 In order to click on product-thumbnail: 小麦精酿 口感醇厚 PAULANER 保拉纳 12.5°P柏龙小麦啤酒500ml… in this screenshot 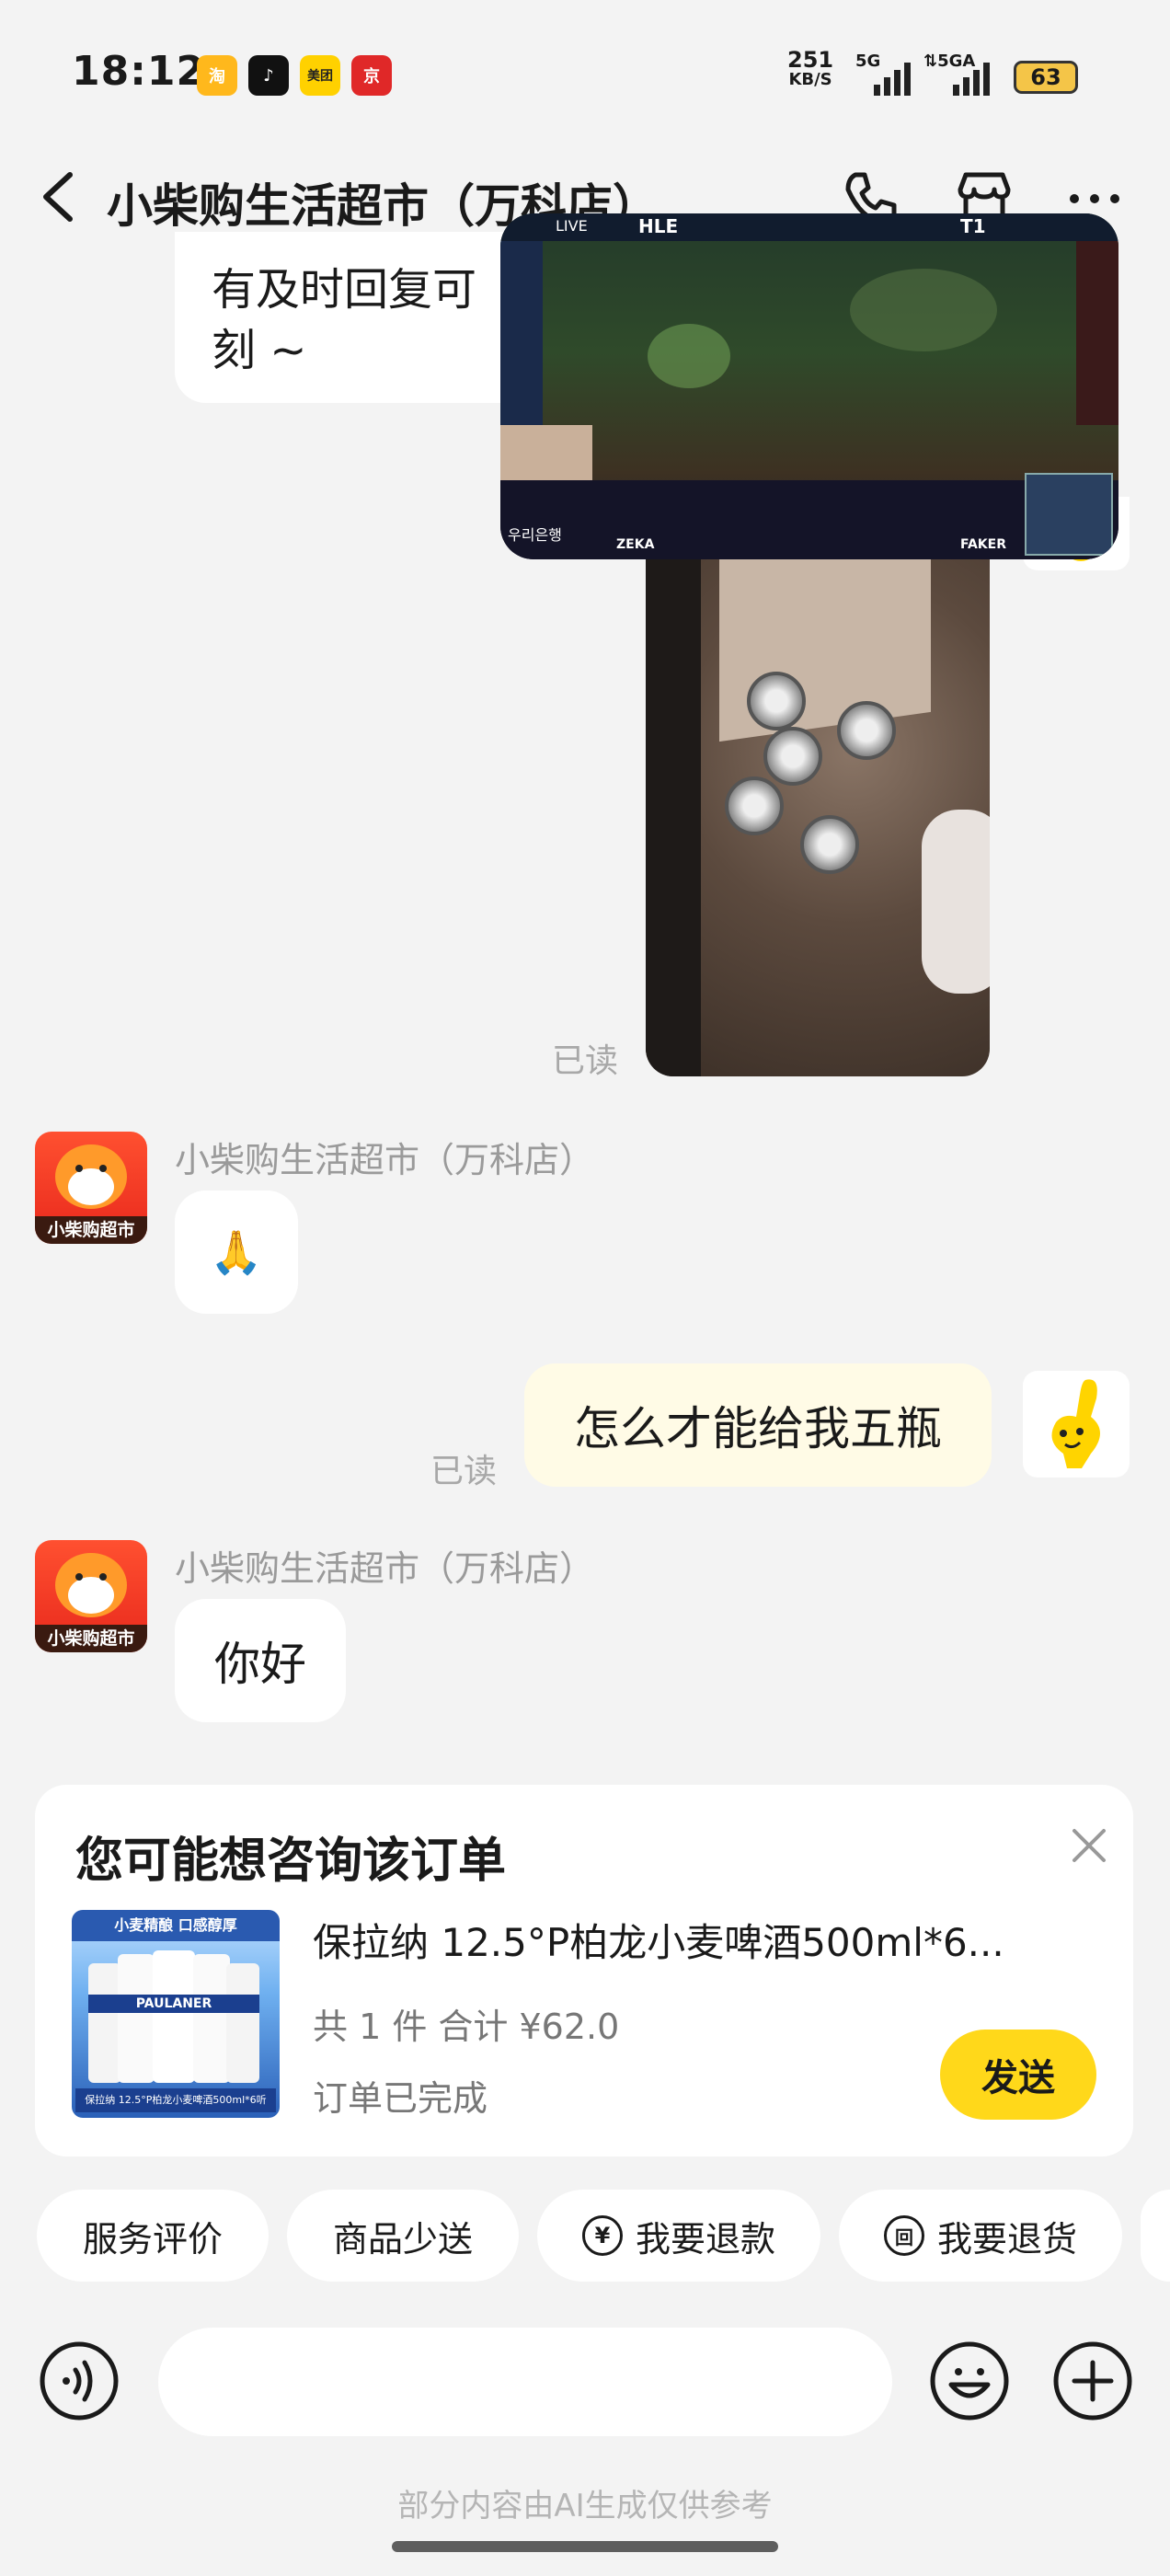, I will do `click(176, 2014)`.